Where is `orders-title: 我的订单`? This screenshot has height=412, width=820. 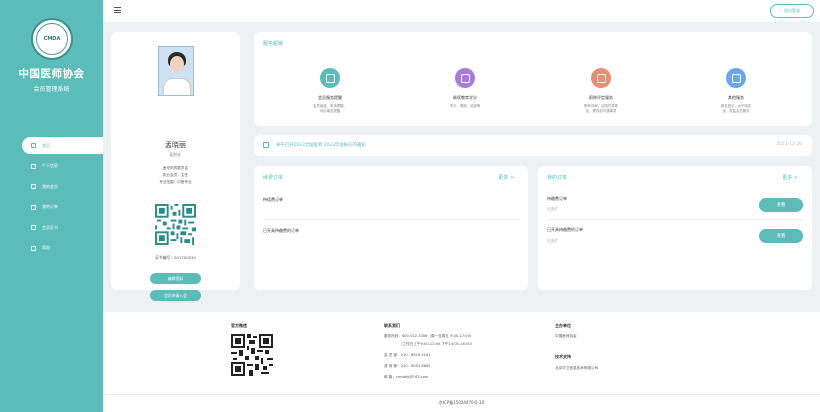
orders-title: 我的订单 is located at coordinates (557, 178).